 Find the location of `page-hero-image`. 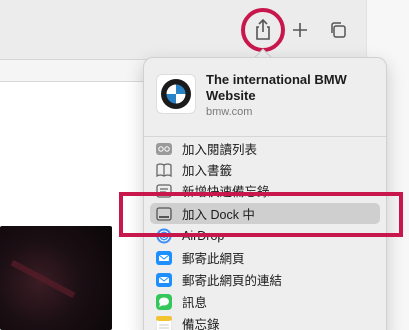

page-hero-image is located at coordinates (56, 278).